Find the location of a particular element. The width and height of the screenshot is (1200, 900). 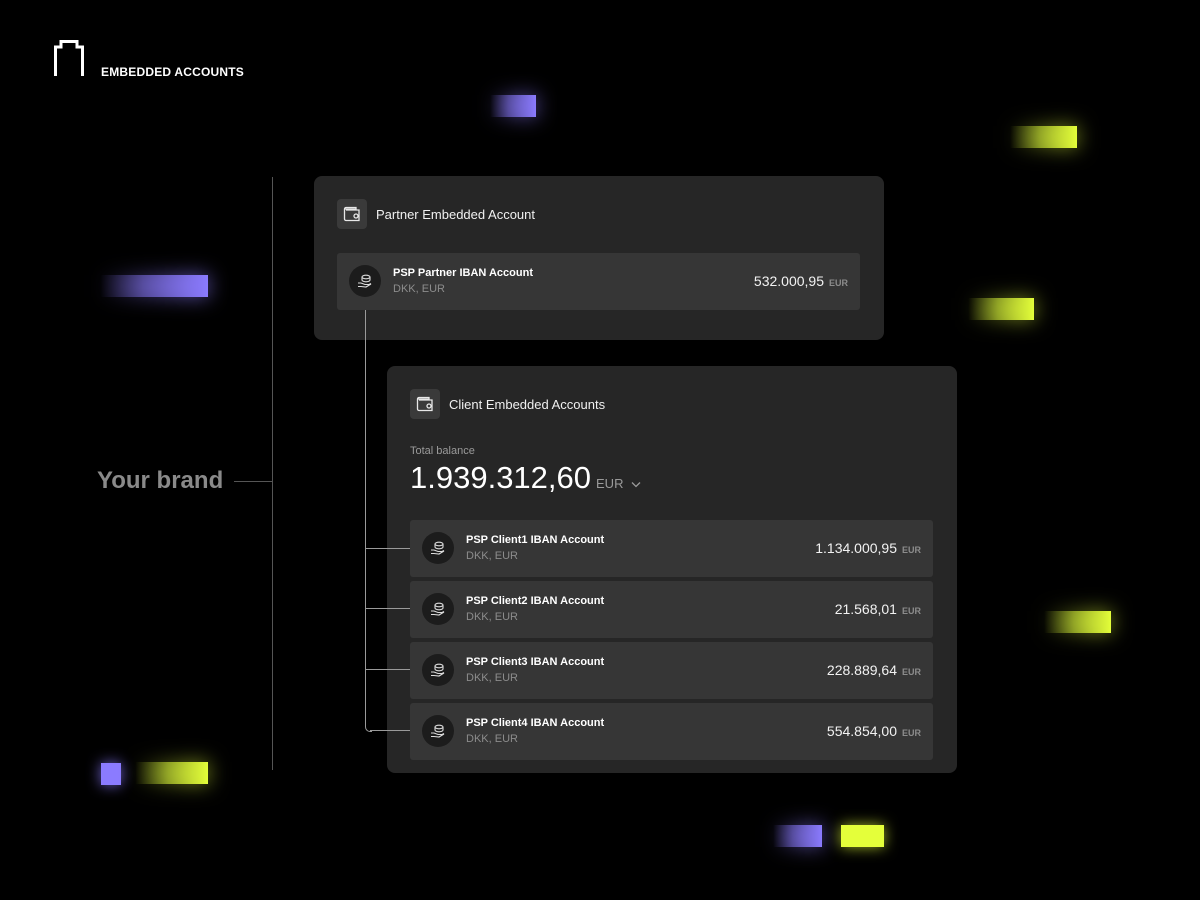

account-name: PSP Client3 IBAN Account is located at coordinates (535, 662).